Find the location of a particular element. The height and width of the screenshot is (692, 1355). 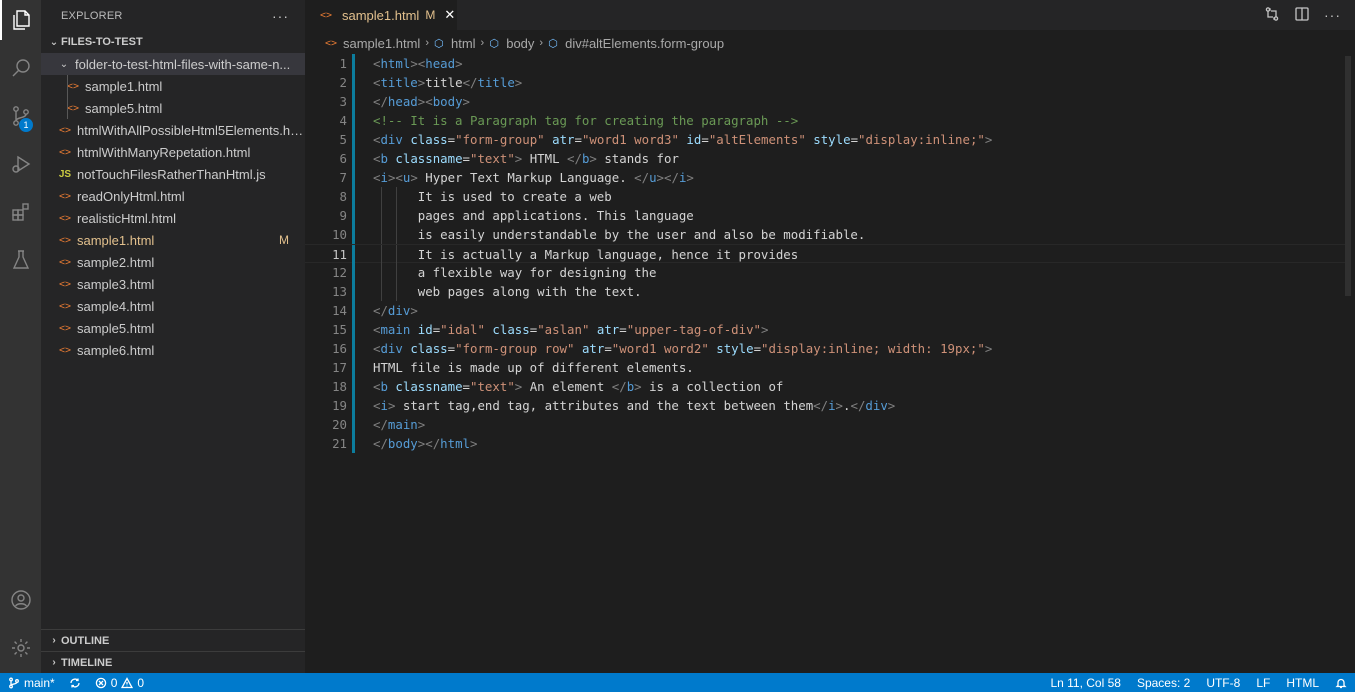

end-of-line: LF is located at coordinates (1263, 683).